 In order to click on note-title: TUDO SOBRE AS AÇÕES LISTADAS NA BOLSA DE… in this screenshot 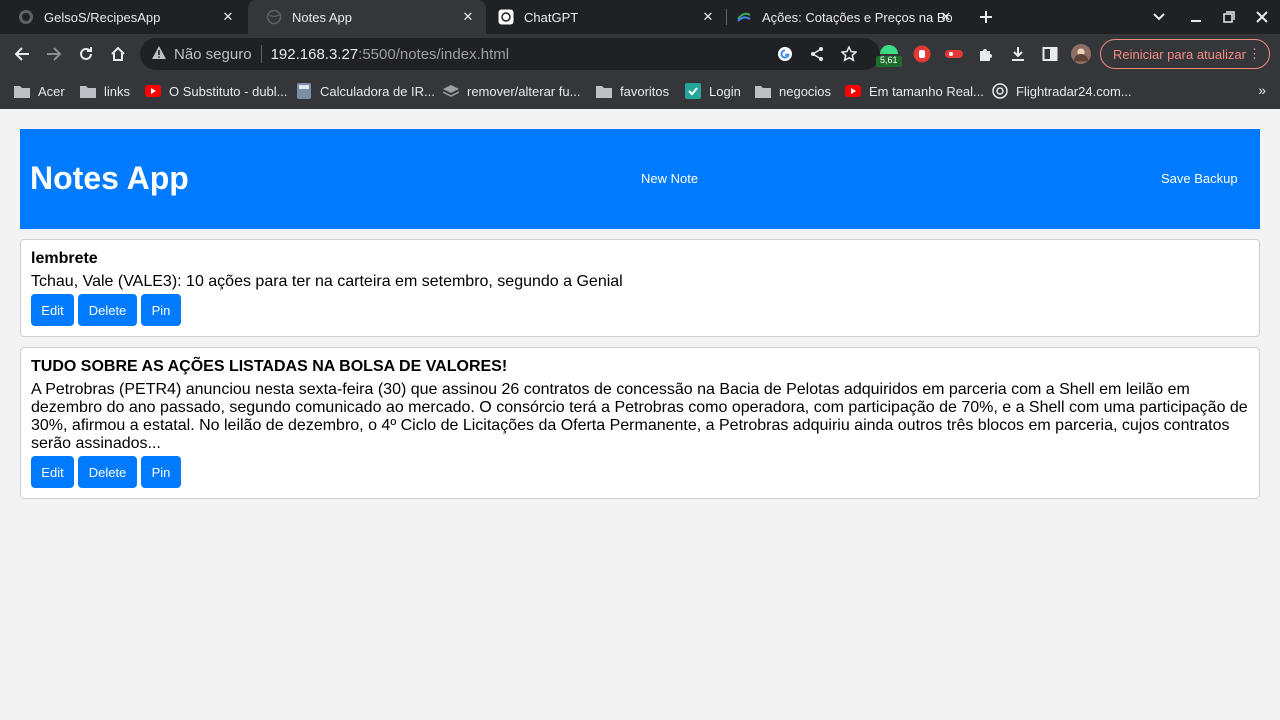, I will do `click(269, 366)`.